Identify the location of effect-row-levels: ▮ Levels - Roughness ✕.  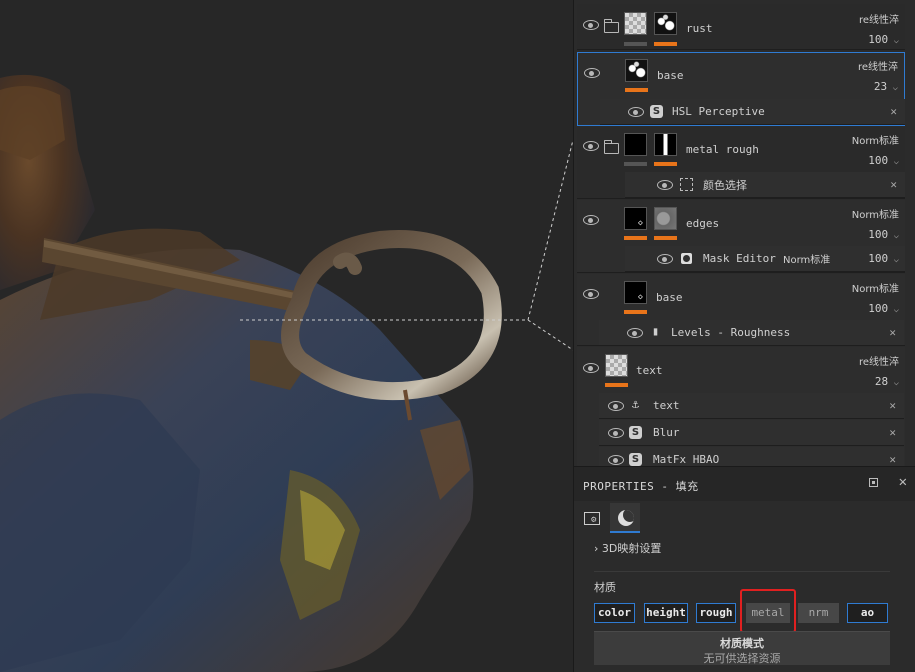
(751, 333).